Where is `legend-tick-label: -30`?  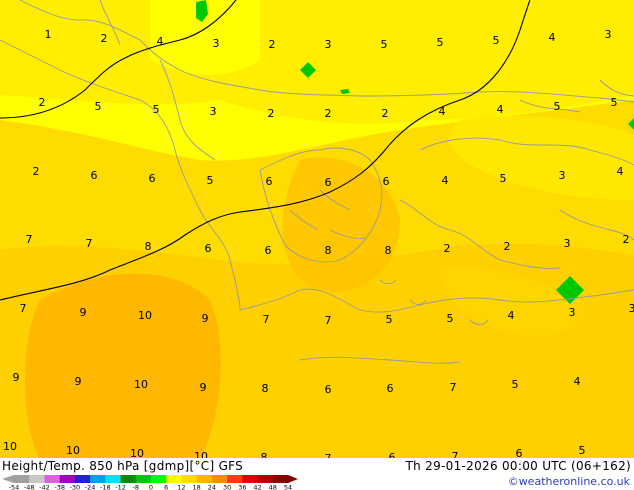
legend-tick-label: -30 is located at coordinates (75, 487).